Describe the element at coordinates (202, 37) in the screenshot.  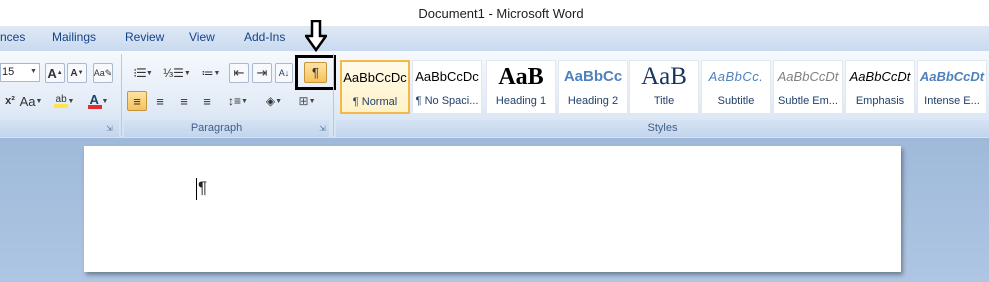
I see `tab-view: View` at that location.